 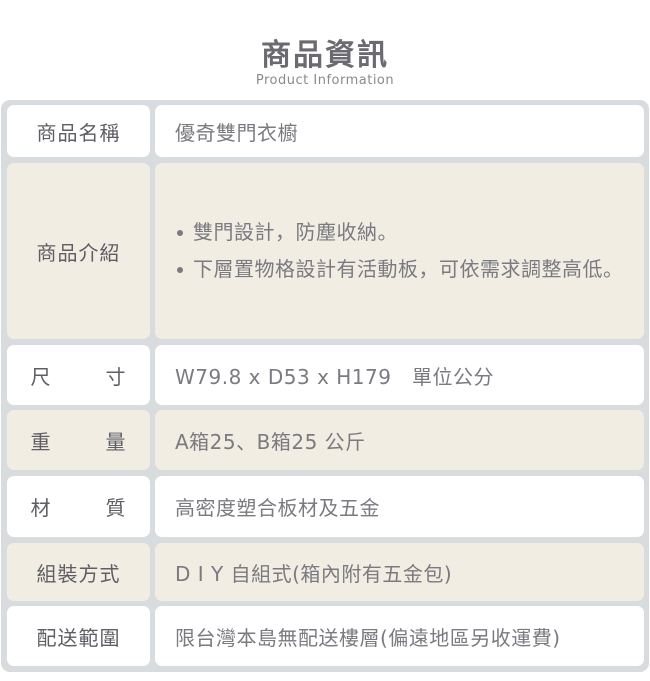 I want to click on feature-text: 雙門設計，防塵收納。, so click(x=295, y=232).